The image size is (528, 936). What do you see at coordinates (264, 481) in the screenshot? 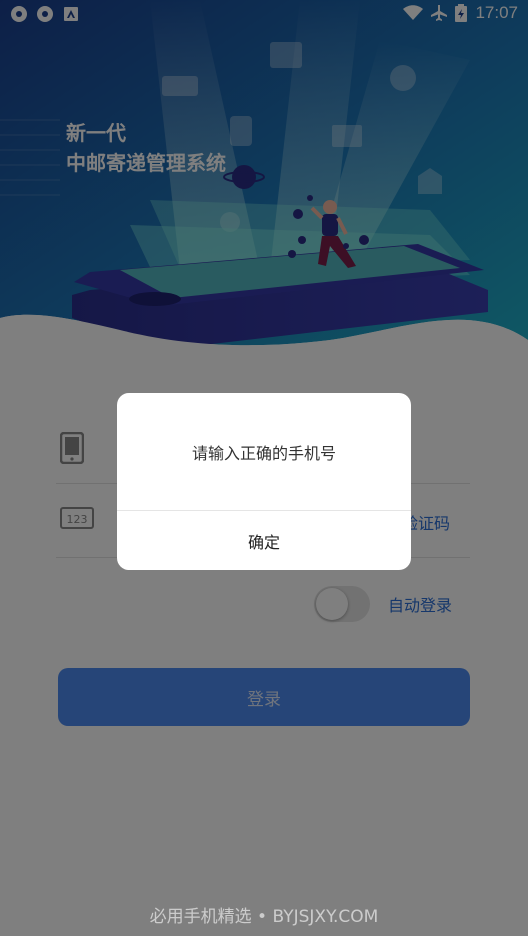
I see `alert-dialog: 请输入正确的手机号 确定` at bounding box center [264, 481].